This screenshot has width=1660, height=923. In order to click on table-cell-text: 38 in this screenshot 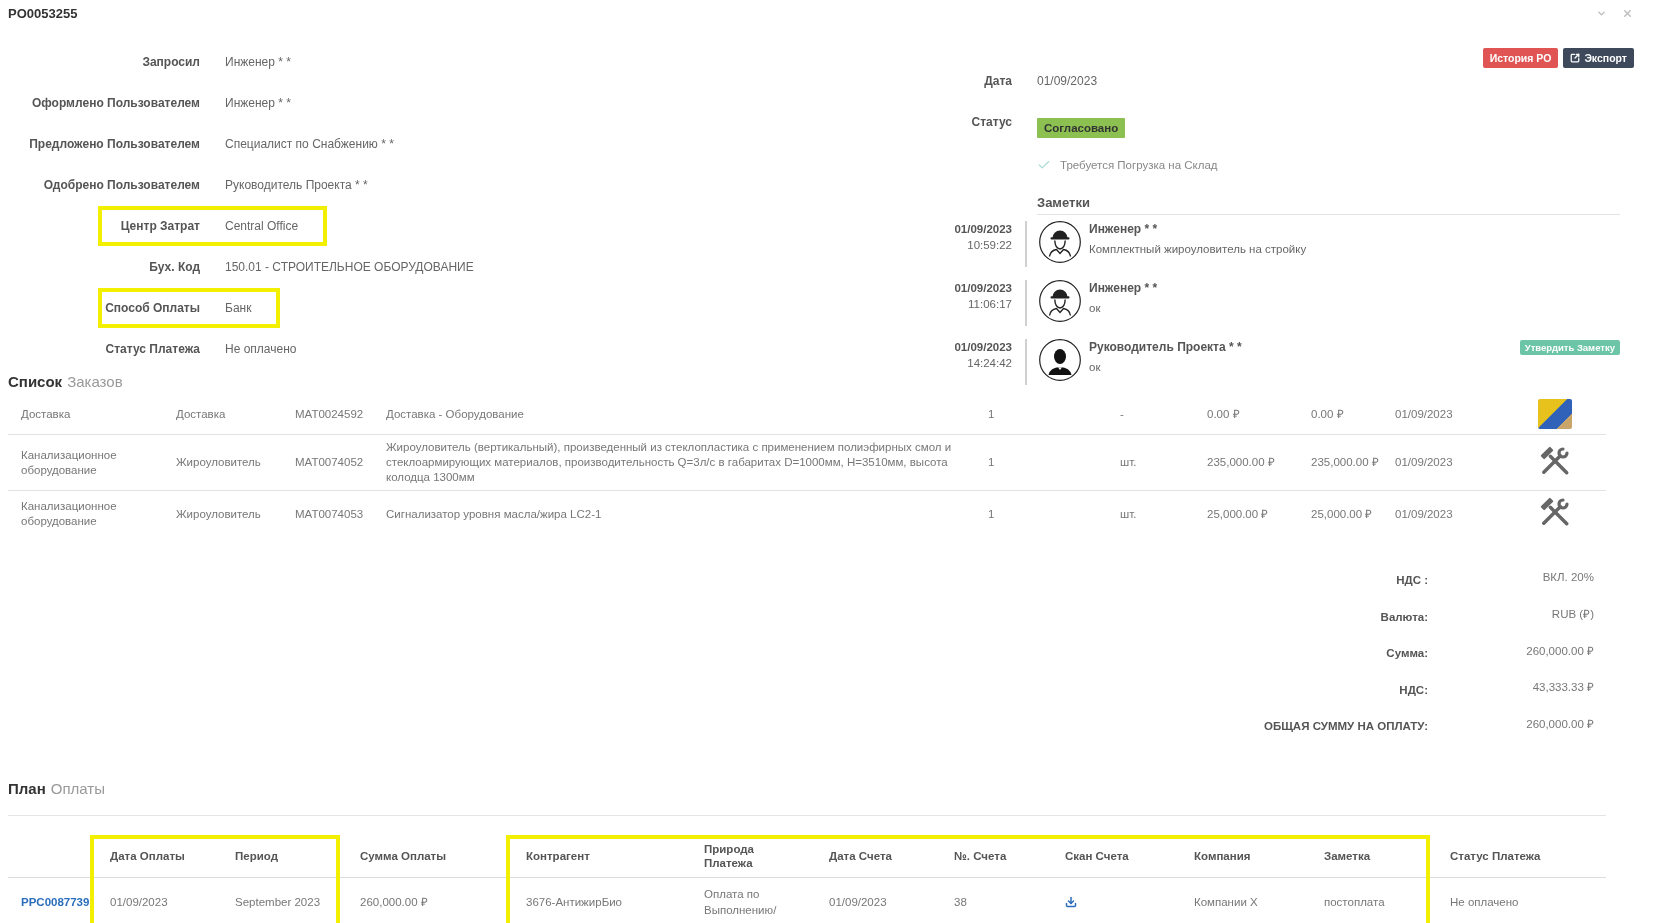, I will do `click(960, 902)`.